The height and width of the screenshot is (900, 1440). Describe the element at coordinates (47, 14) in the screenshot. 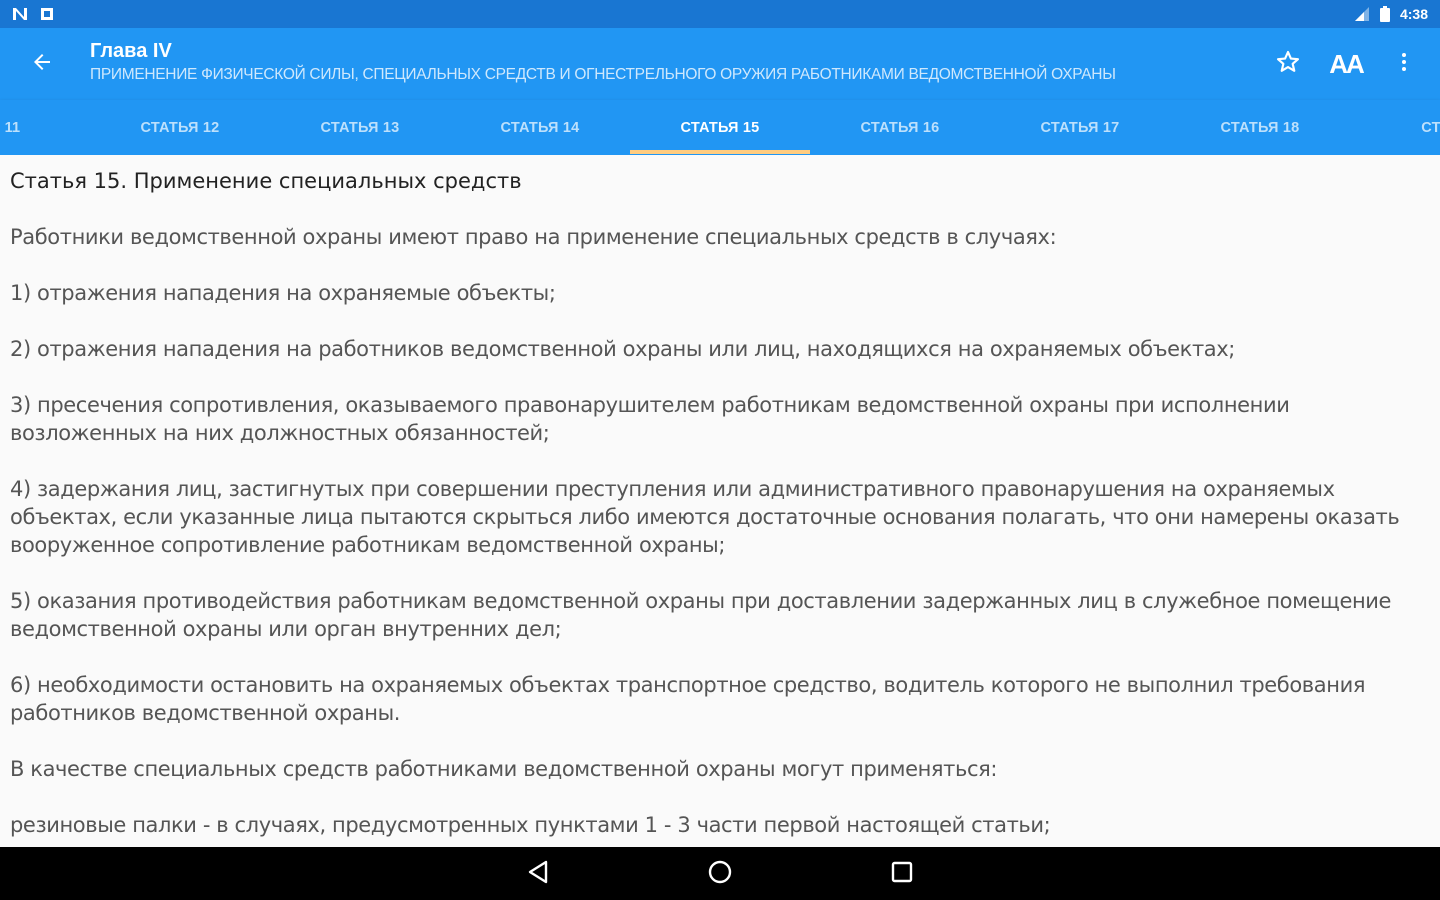

I see `square-notification-icon` at that location.